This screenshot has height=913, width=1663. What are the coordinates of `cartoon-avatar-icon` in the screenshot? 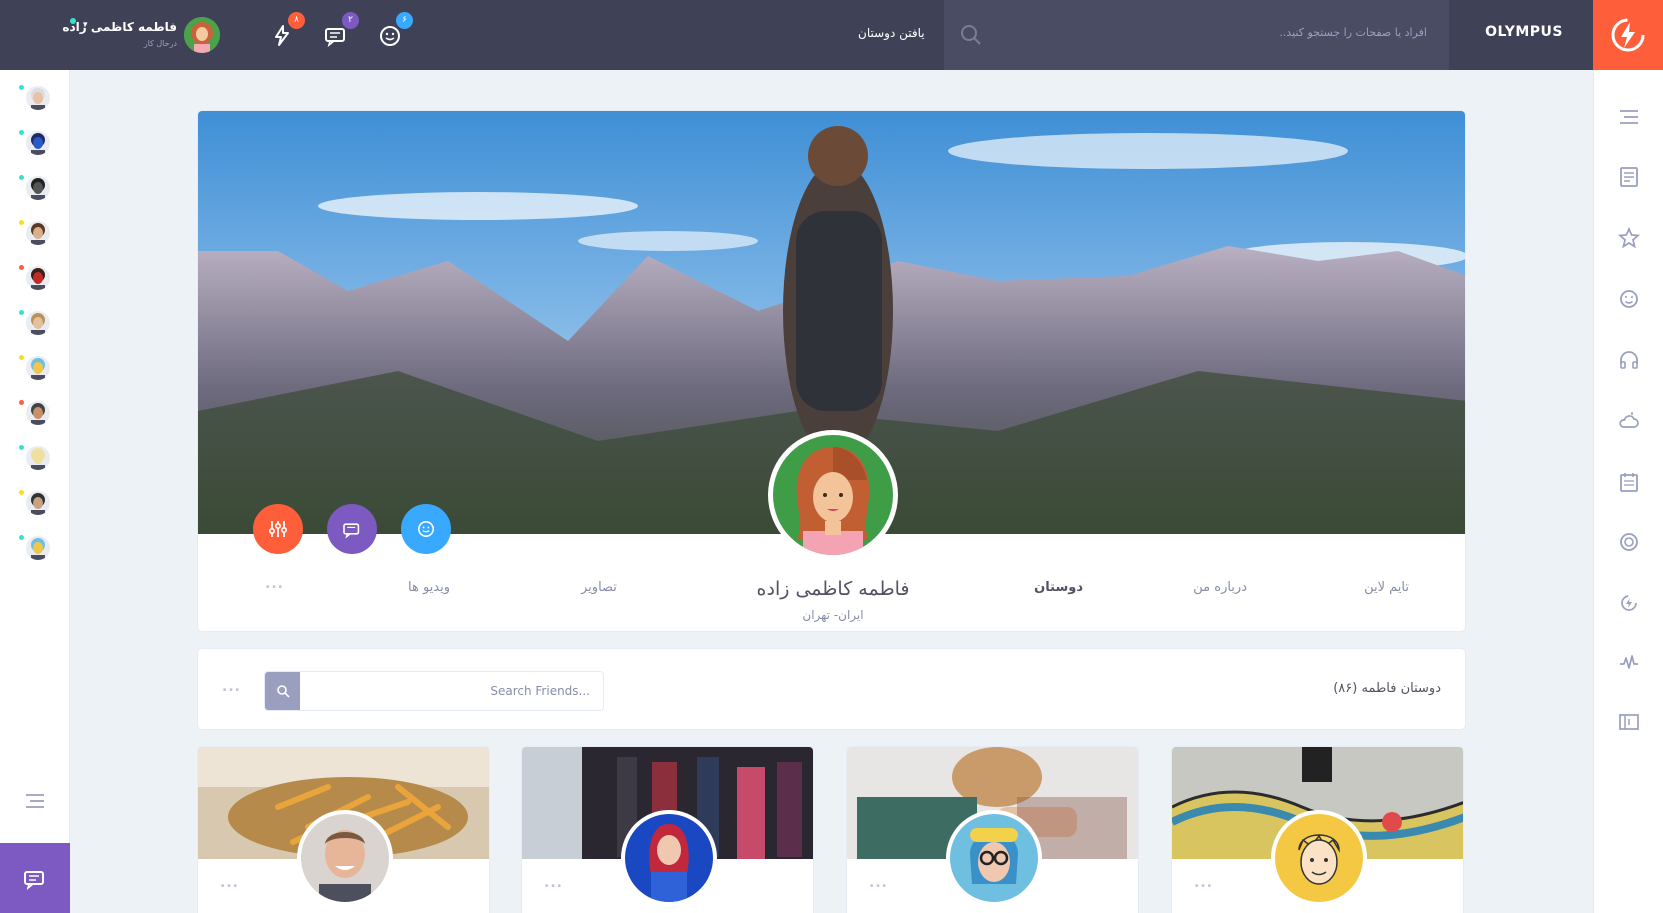 It's located at (1319, 858).